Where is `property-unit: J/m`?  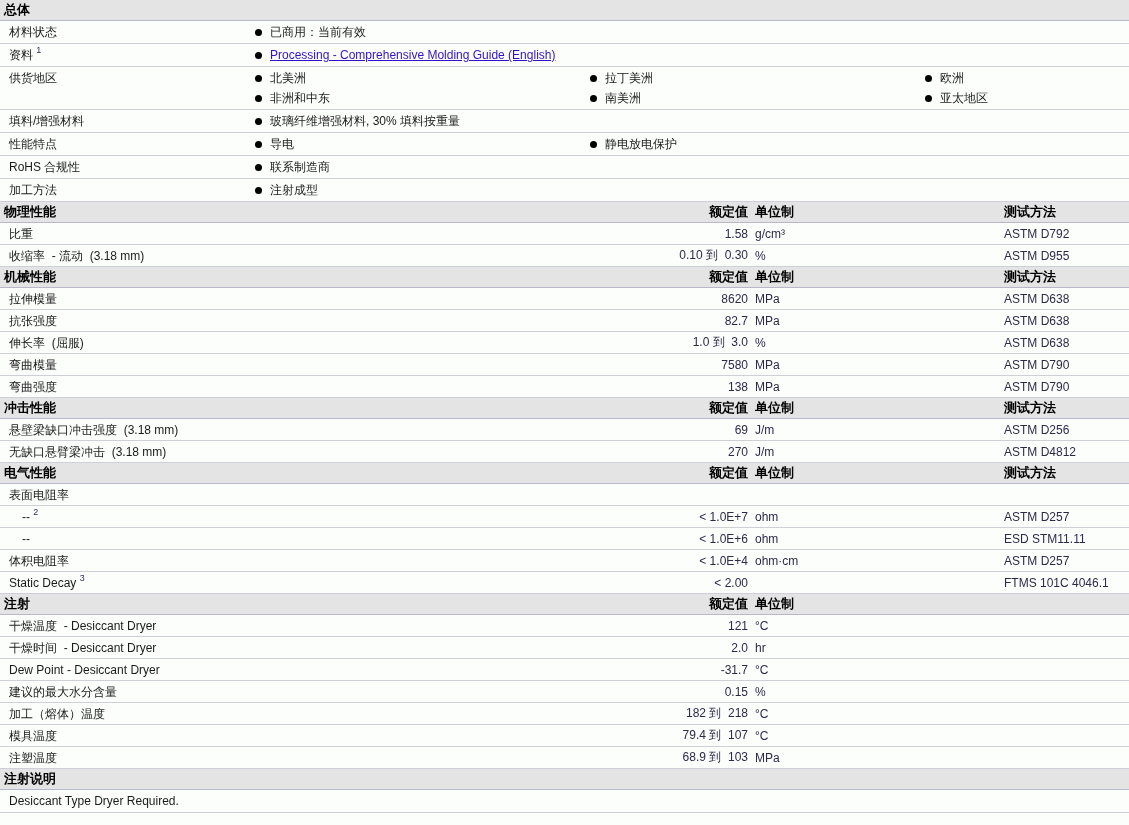
property-unit: J/m is located at coordinates (764, 451).